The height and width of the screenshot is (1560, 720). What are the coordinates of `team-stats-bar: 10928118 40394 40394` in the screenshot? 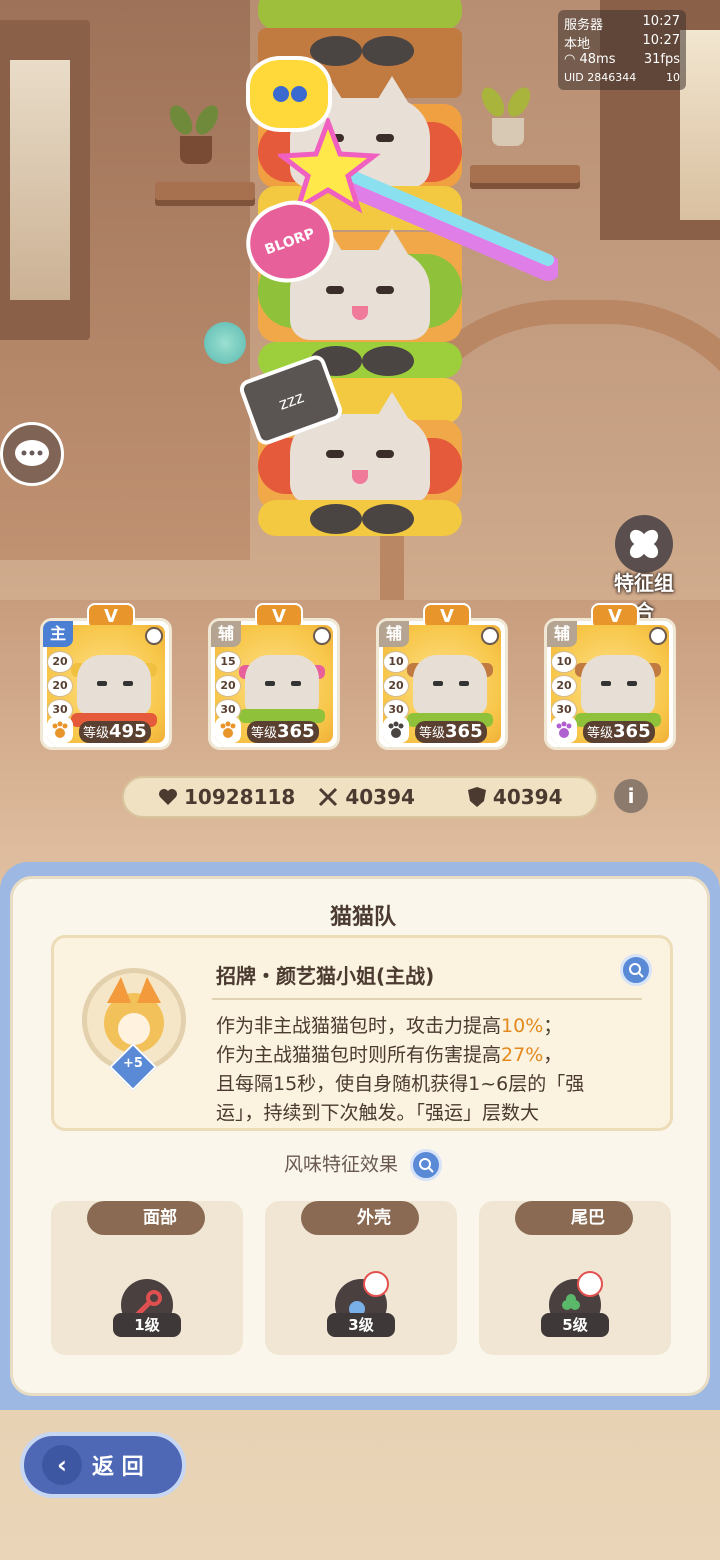 It's located at (360, 797).